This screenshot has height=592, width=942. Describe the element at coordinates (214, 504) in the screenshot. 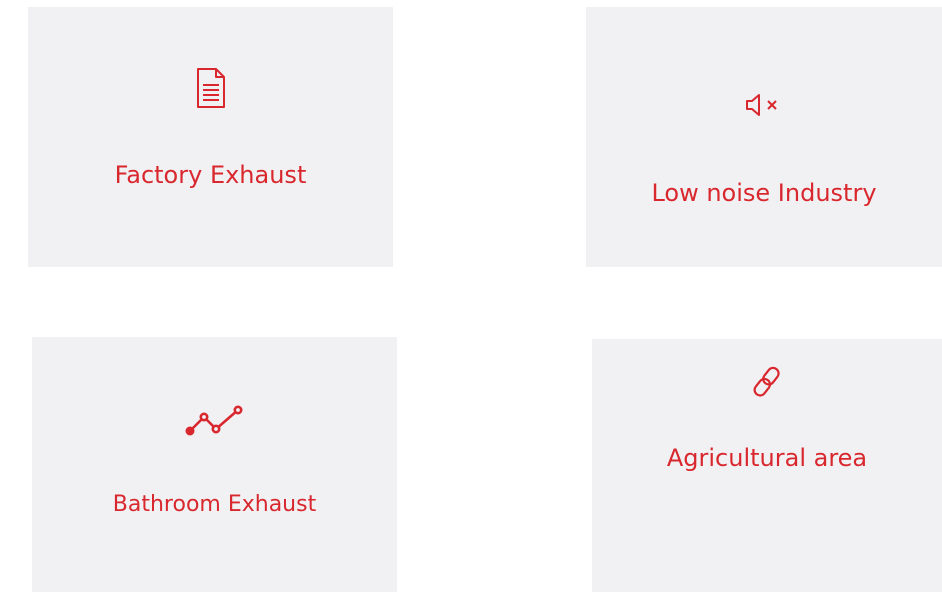

I see `card-label: Bathroom Exhaust` at that location.